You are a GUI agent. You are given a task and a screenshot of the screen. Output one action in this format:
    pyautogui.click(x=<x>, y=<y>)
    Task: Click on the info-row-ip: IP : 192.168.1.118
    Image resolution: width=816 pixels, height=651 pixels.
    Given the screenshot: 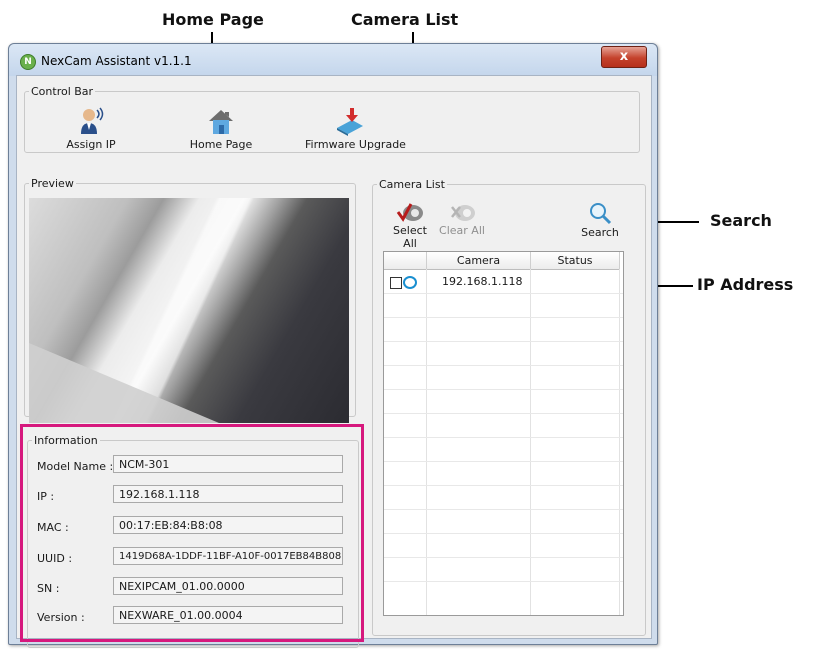 What is the action you would take?
    pyautogui.click(x=194, y=497)
    